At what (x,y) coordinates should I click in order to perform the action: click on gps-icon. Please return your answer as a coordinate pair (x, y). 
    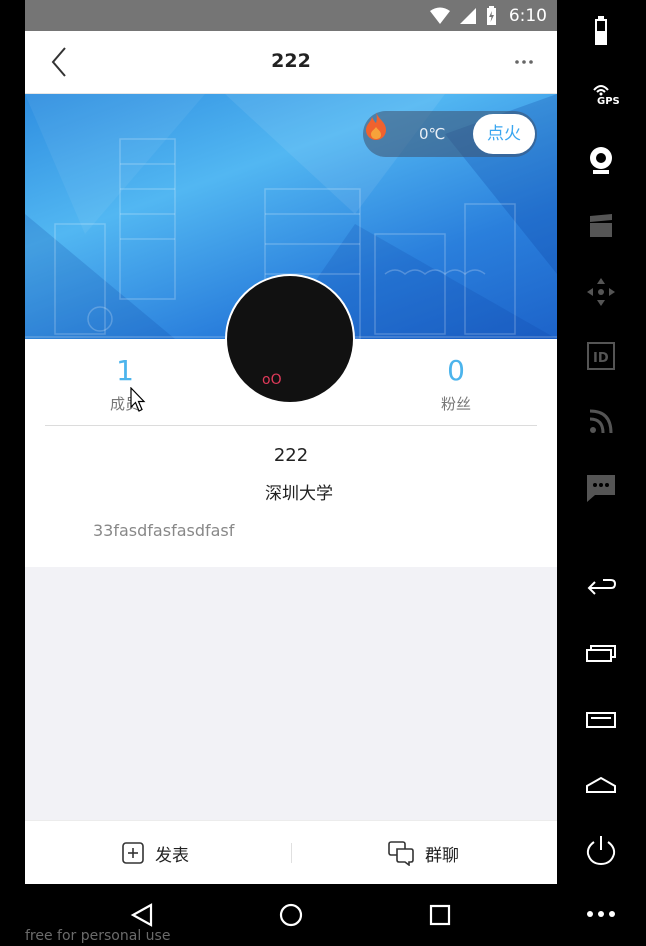
    Looking at the image, I should click on (601, 90).